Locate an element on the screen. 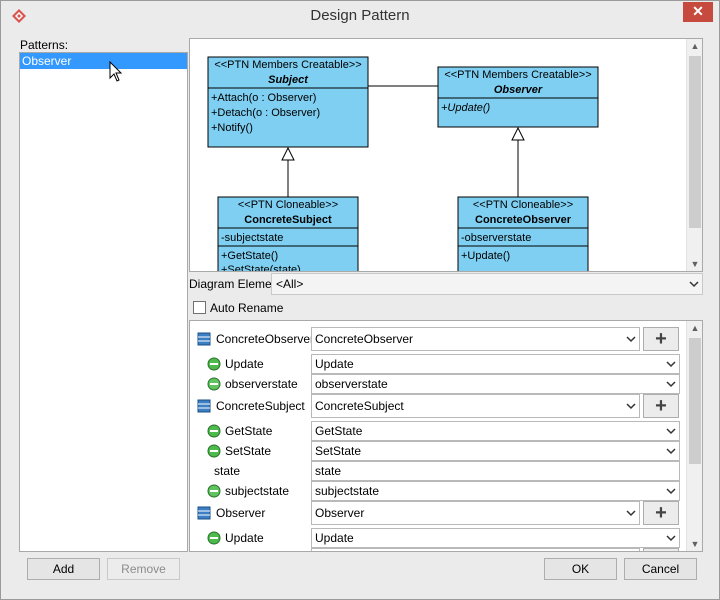 The height and width of the screenshot is (600, 720). diagram-element-row: Diagram Element <All> is located at coordinates (446, 284).